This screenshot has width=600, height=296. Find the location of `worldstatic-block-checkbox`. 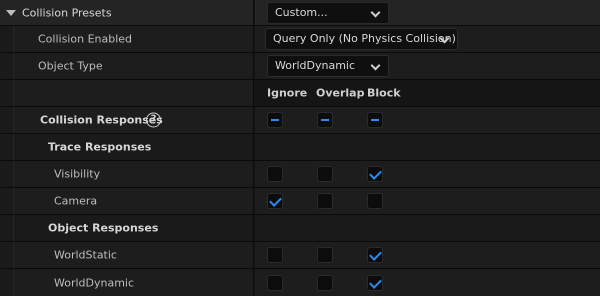

worldstatic-block-checkbox is located at coordinates (375, 255).